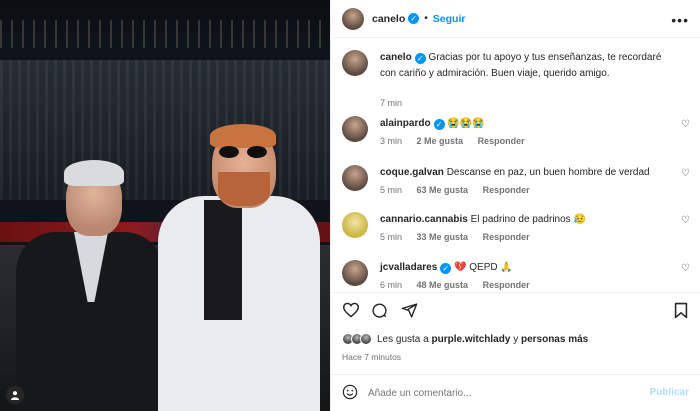 This screenshot has width=700, height=411. Describe the element at coordinates (244, 152) in the screenshot. I see `sunglasses` at that location.